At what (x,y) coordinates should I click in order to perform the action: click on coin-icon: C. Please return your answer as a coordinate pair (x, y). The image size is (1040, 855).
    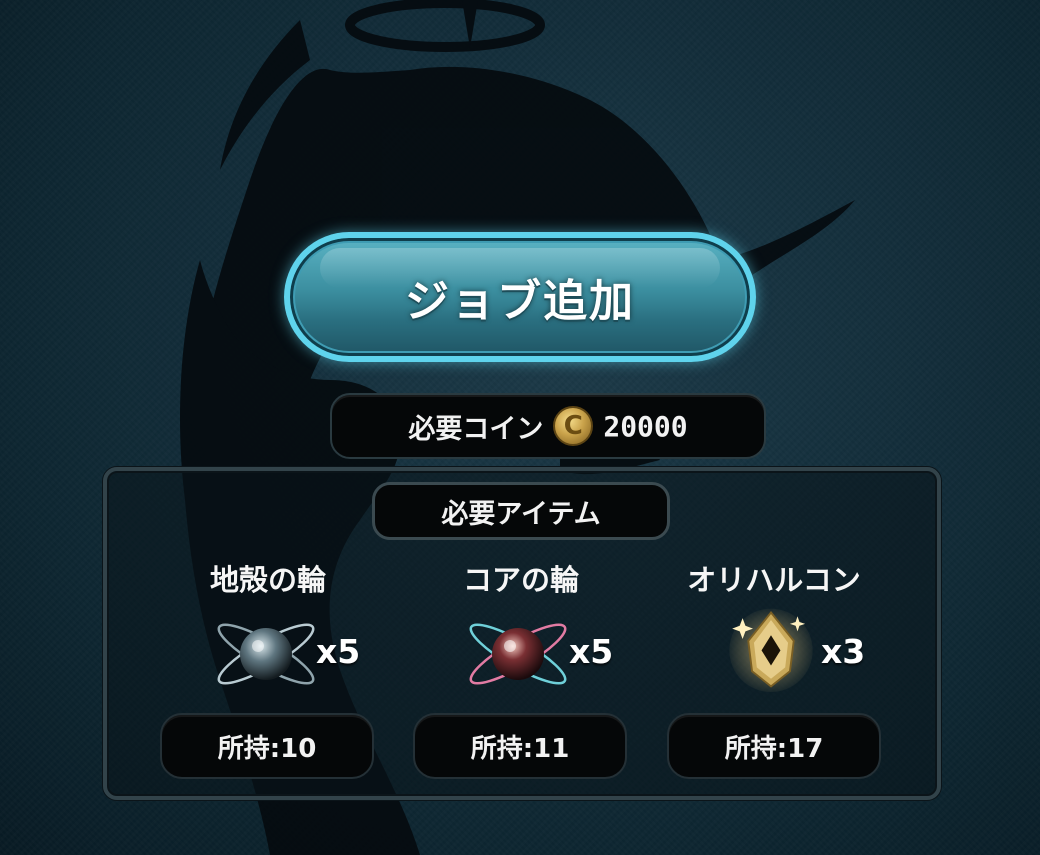
    Looking at the image, I should click on (573, 426).